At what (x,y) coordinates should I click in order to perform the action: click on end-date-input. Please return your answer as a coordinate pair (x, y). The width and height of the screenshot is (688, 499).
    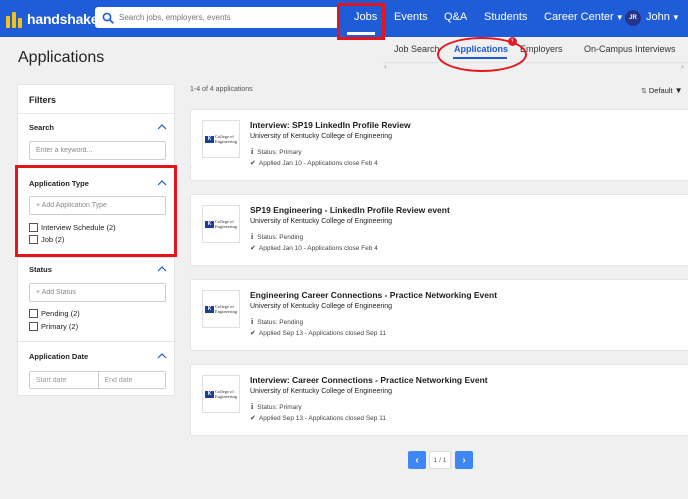
    Looking at the image, I should click on (131, 380).